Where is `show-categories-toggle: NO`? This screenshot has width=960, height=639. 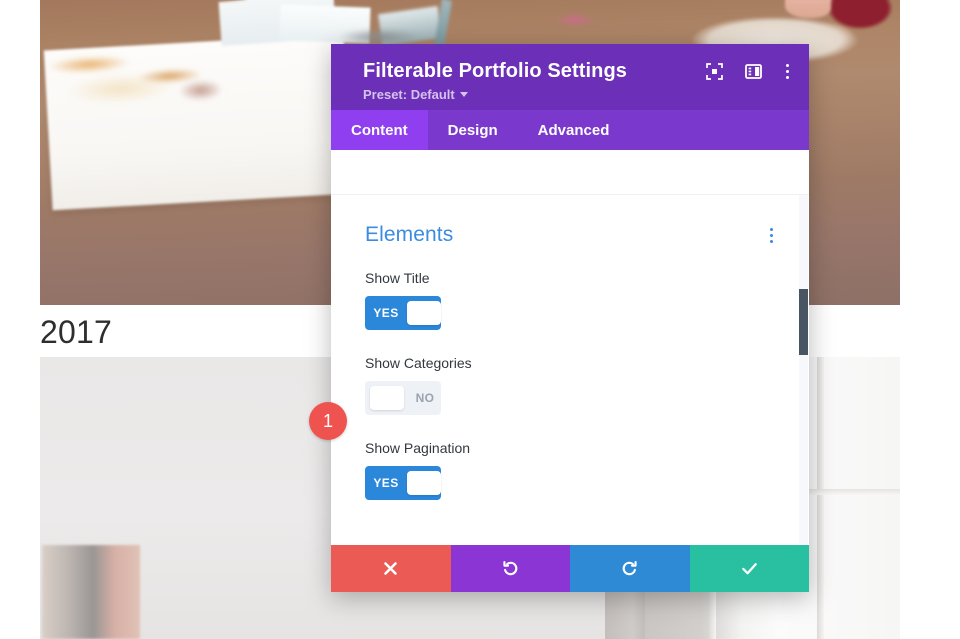
show-categories-toggle: NO is located at coordinates (403, 398).